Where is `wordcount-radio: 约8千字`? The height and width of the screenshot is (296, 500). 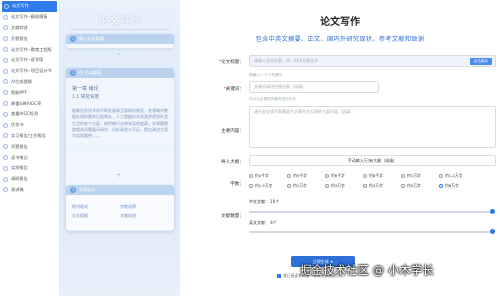 wordcount-radio: 约8千字 is located at coordinates (382, 176).